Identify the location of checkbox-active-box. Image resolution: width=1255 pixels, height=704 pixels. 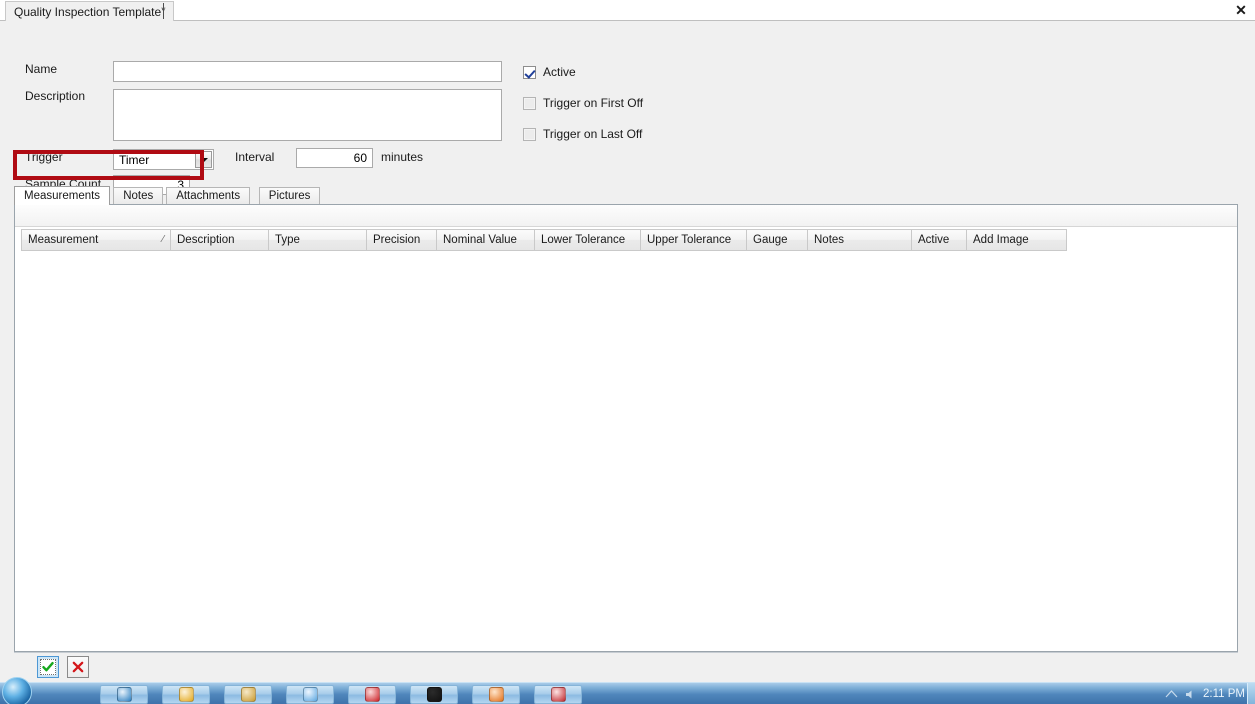
(529, 72).